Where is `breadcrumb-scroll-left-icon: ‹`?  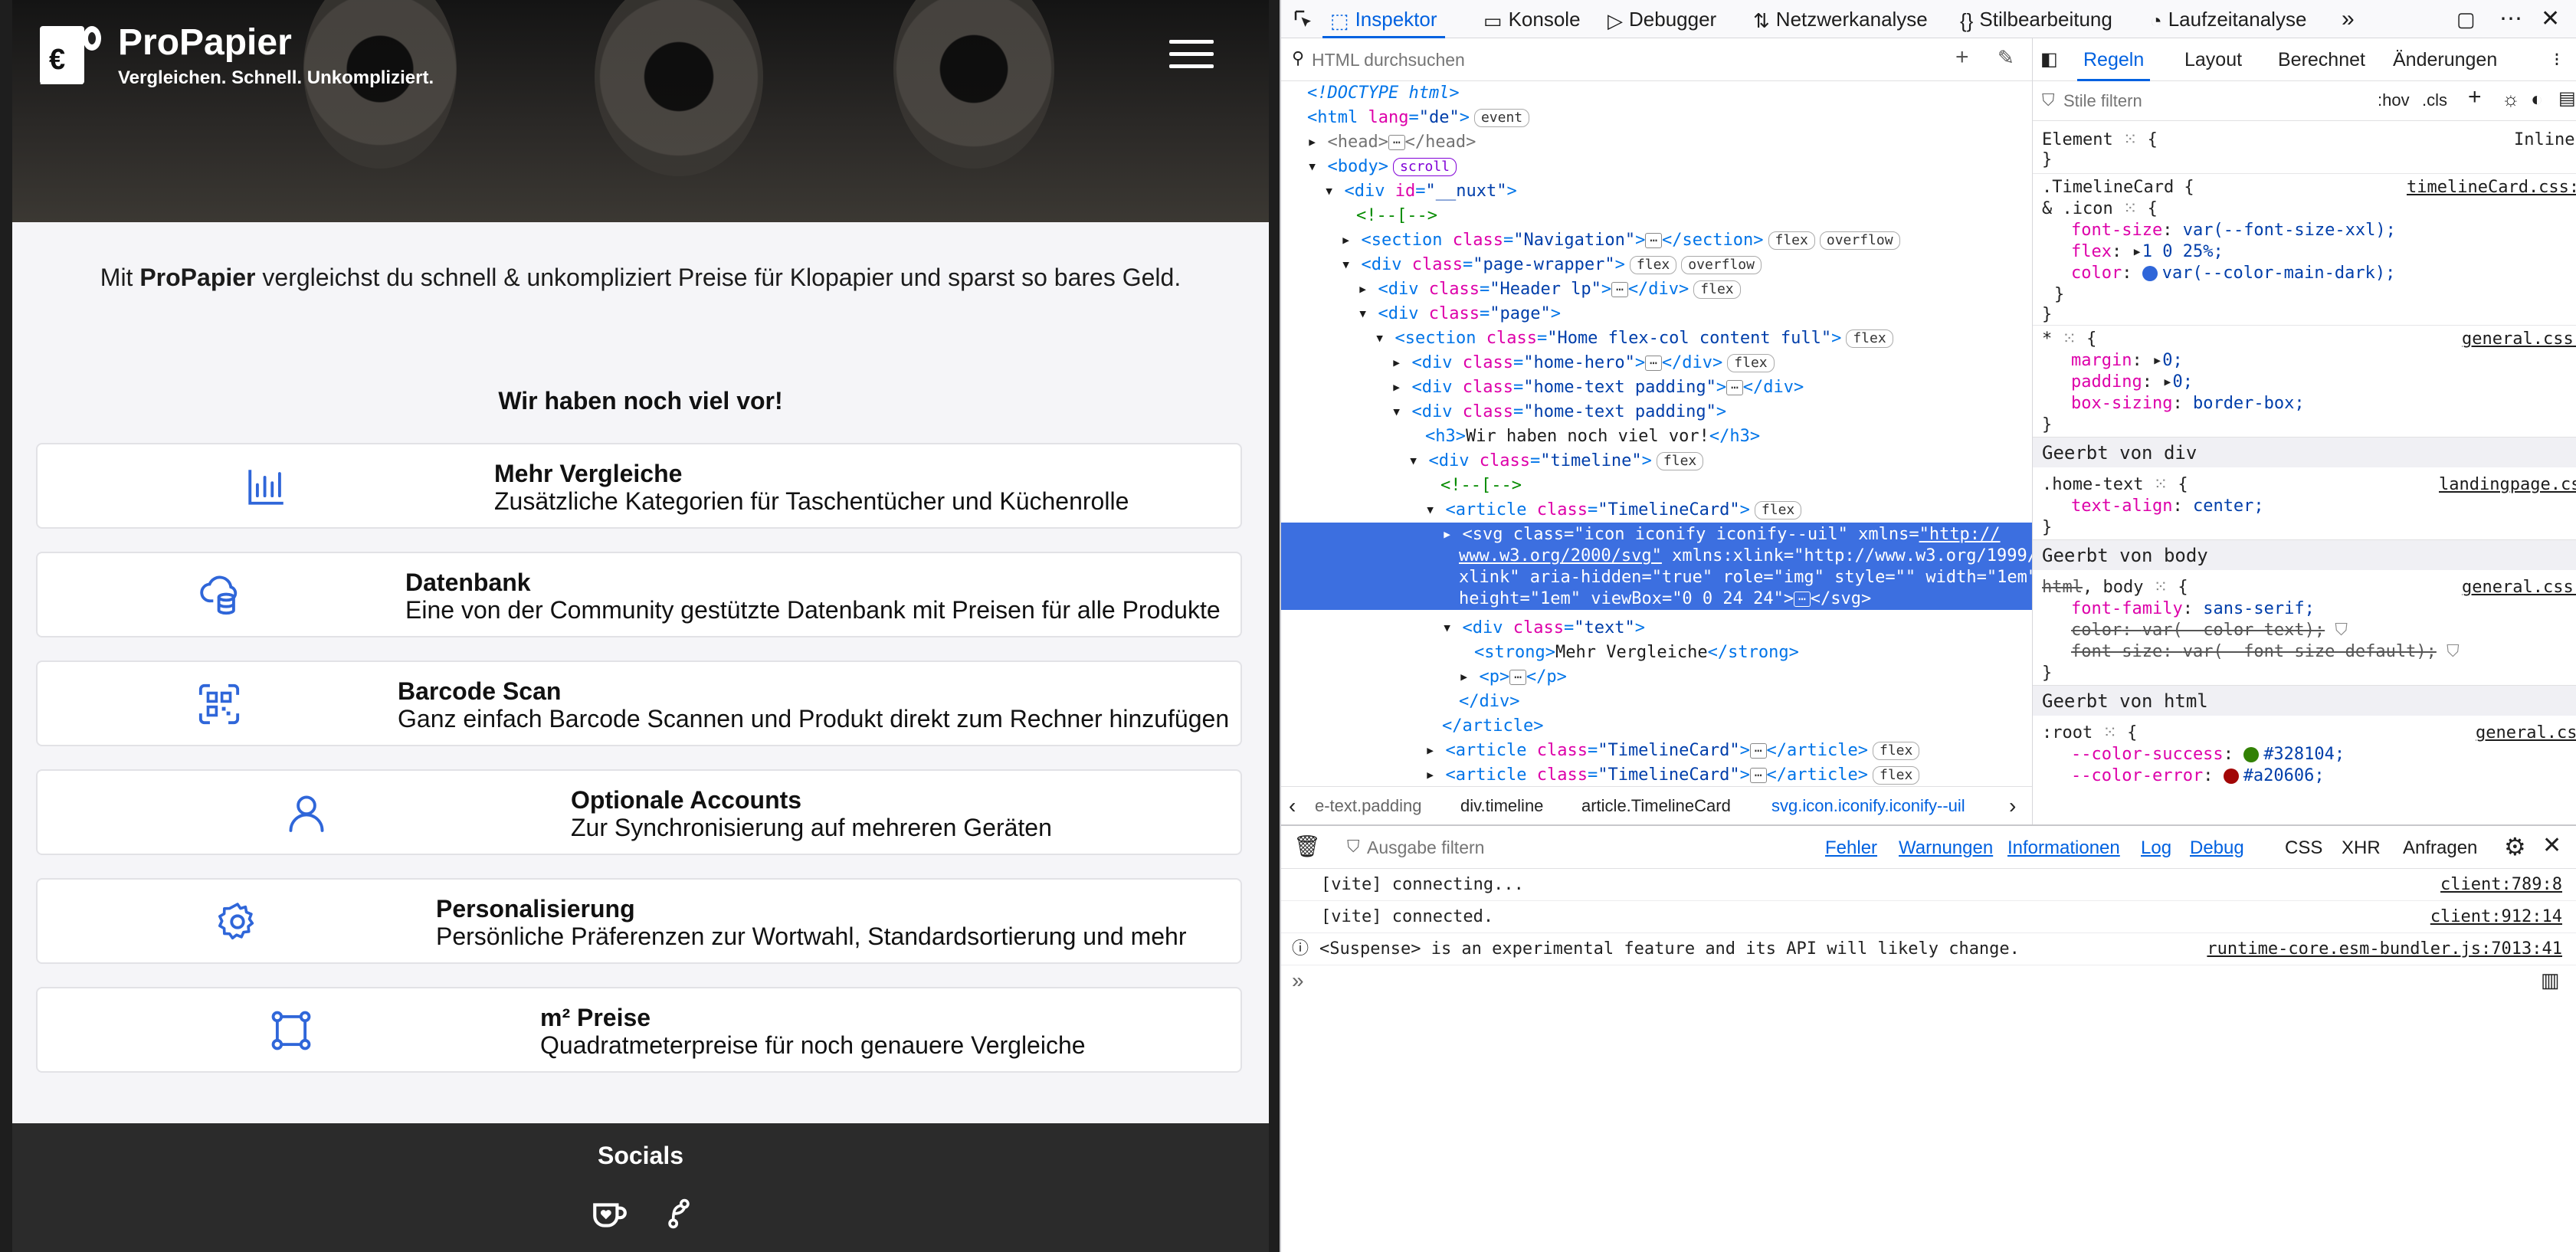 breadcrumb-scroll-left-icon: ‹ is located at coordinates (1292, 805).